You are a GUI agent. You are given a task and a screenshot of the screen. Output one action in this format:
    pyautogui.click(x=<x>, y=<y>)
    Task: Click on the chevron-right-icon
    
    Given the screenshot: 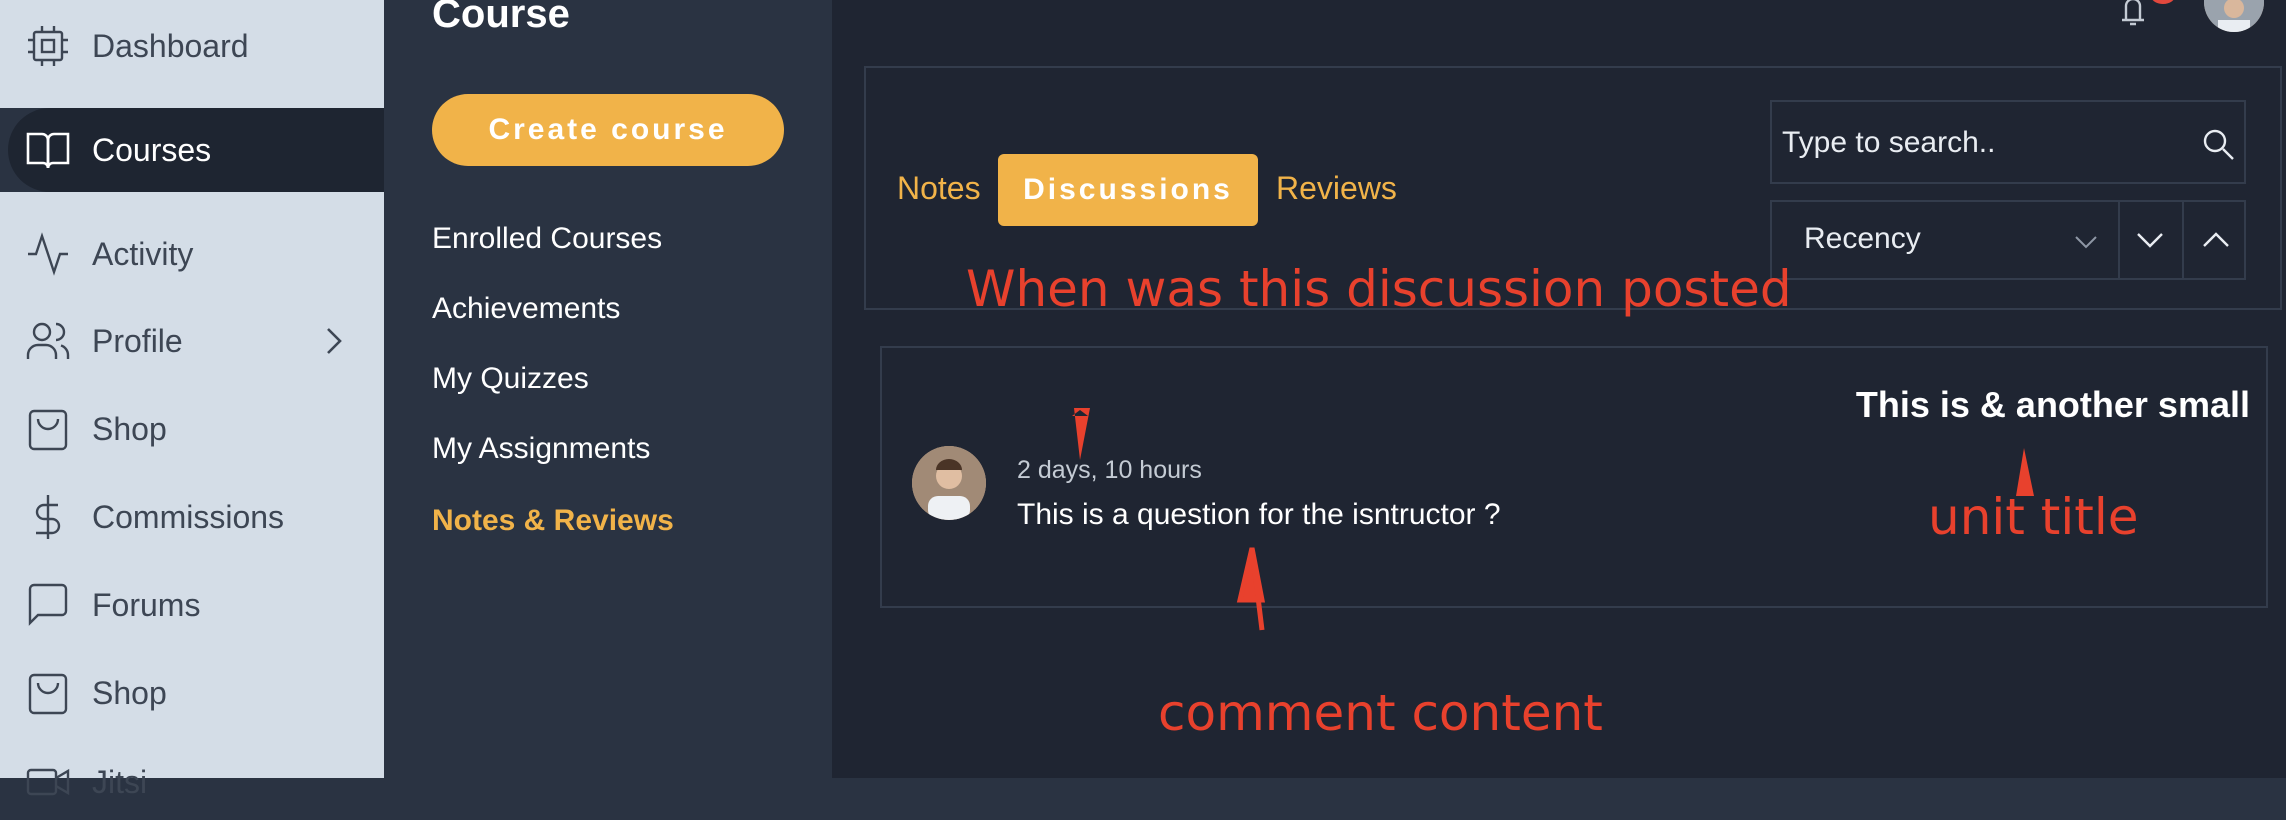 What is the action you would take?
    pyautogui.click(x=334, y=341)
    